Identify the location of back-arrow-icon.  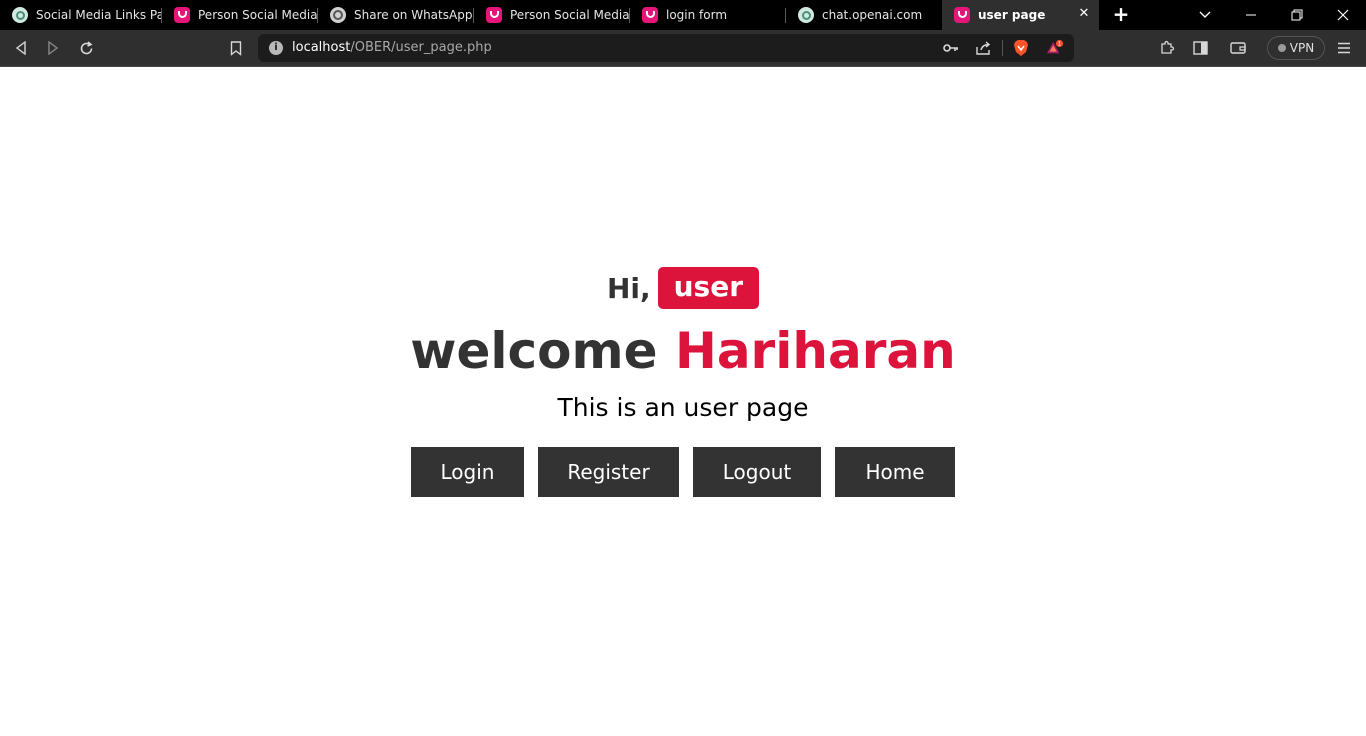
(20, 48).